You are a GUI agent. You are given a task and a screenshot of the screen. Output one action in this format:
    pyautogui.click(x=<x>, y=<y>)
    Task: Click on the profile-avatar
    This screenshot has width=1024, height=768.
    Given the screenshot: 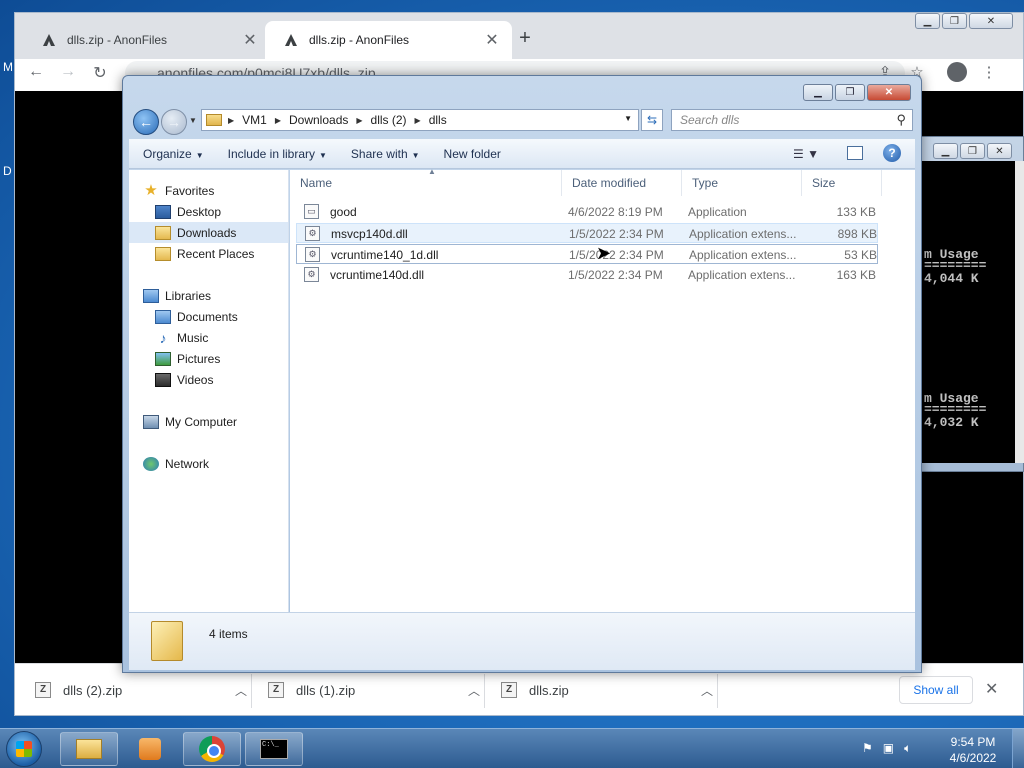 What is the action you would take?
    pyautogui.click(x=957, y=72)
    